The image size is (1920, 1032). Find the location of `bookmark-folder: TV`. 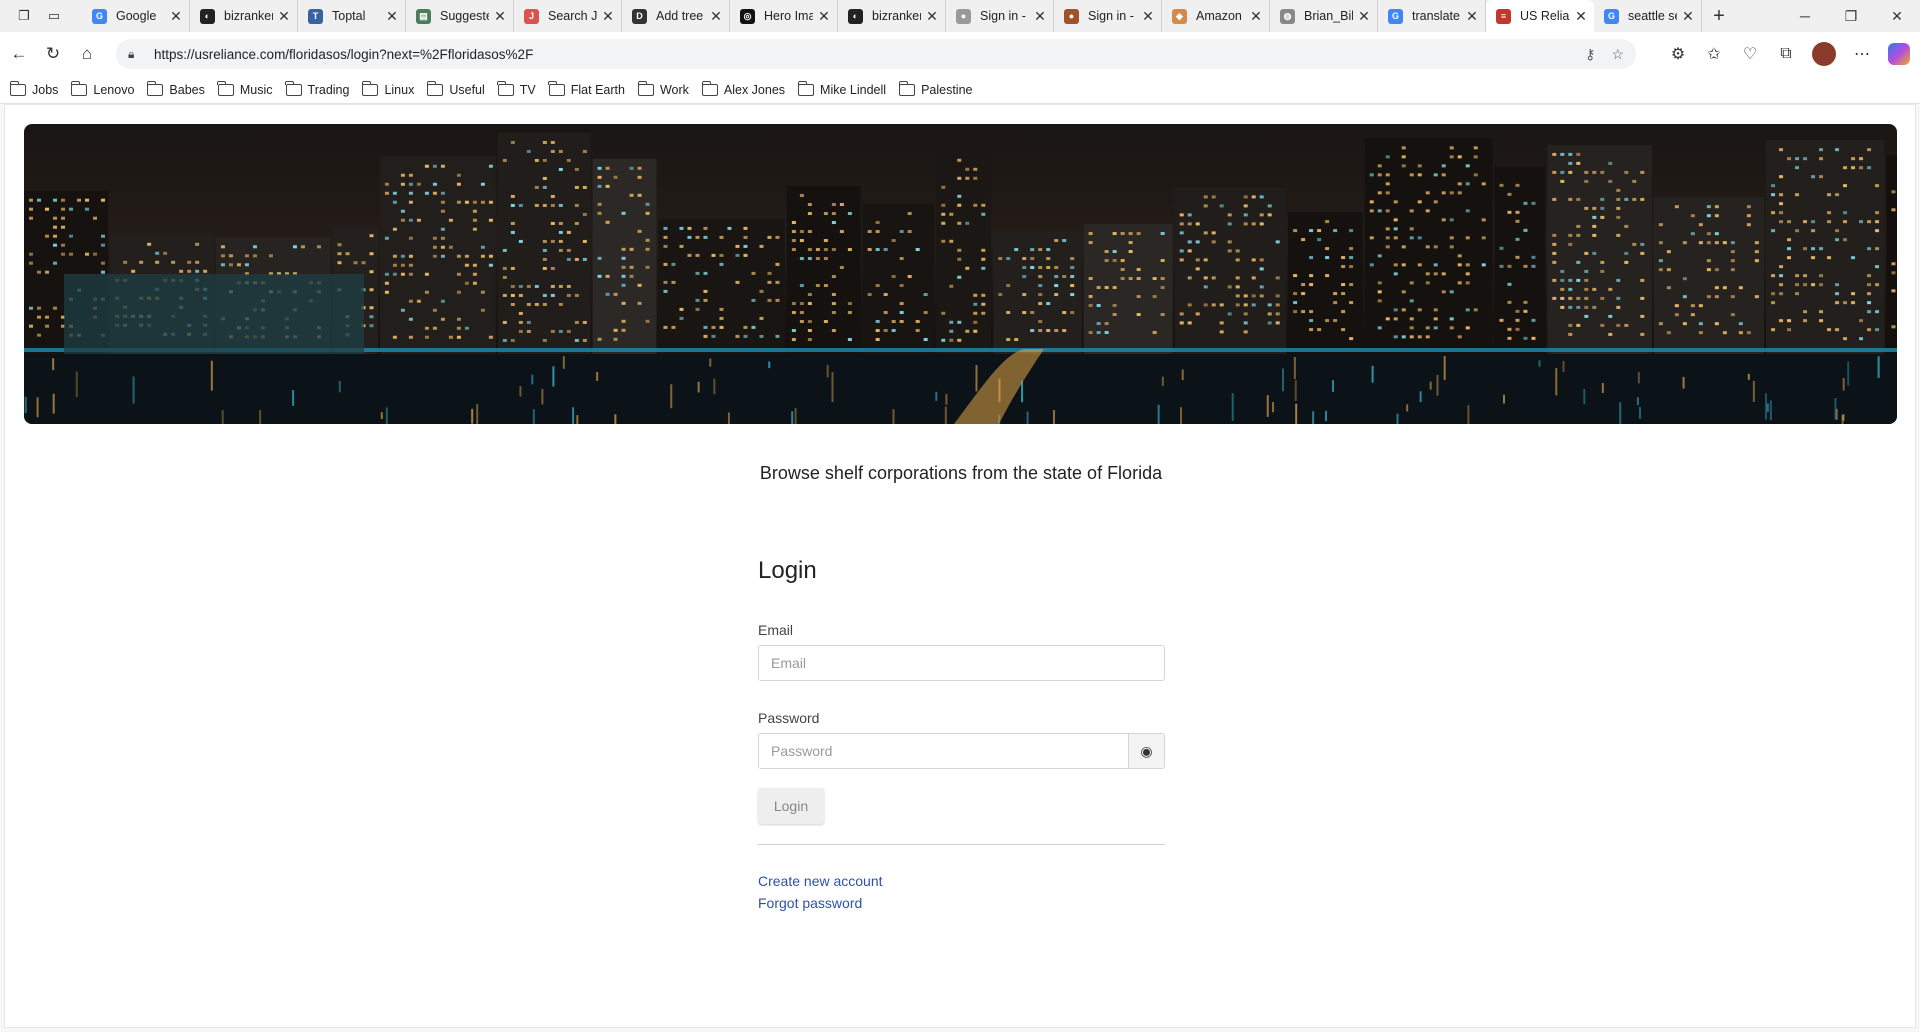

bookmark-folder: TV is located at coordinates (516, 88).